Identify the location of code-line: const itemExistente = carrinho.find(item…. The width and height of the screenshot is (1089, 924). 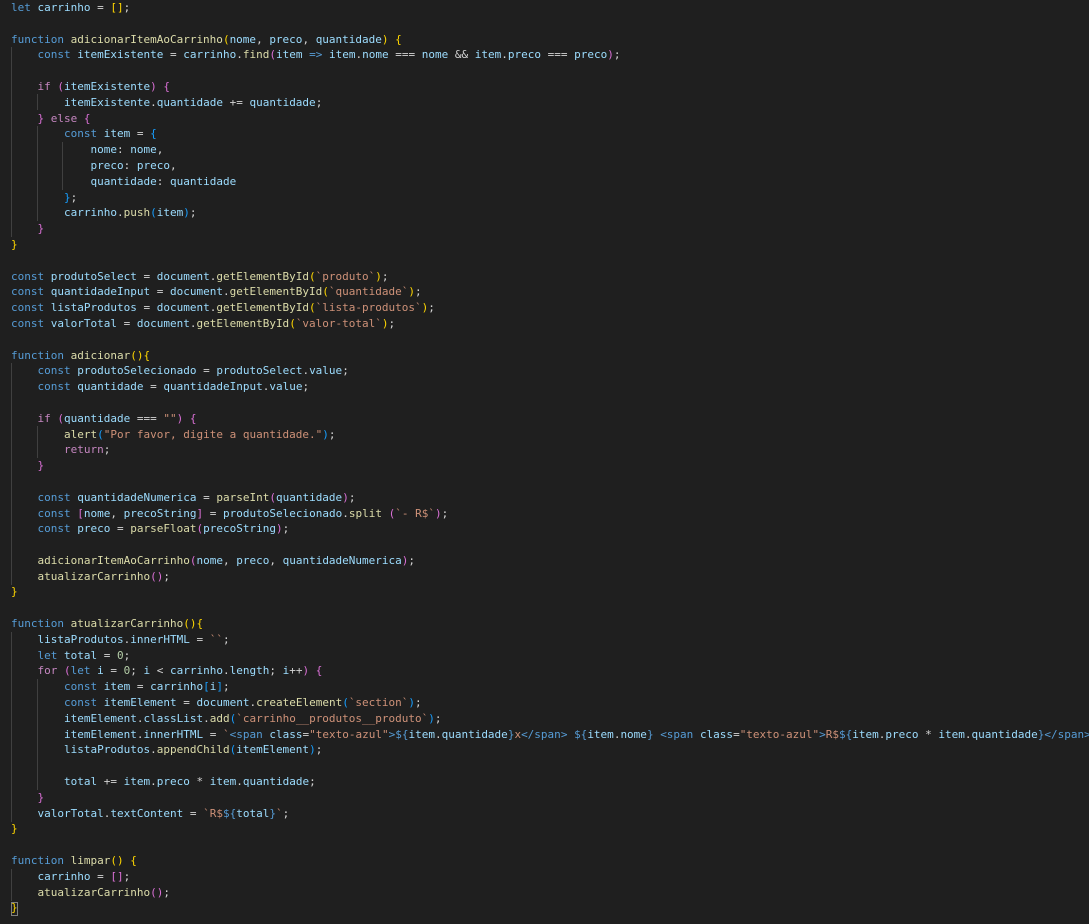
(550, 55).